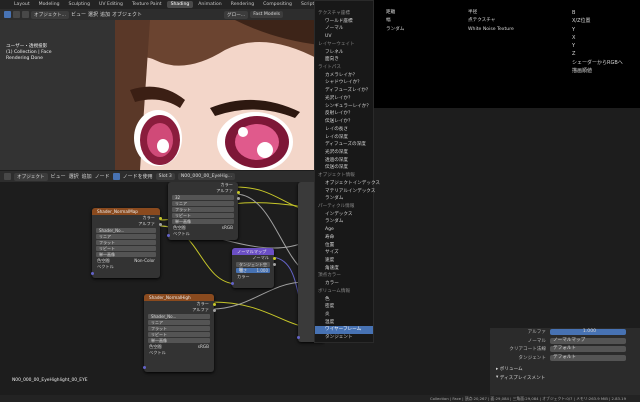 This screenshot has height=402, width=640. Describe the element at coordinates (116, 176) in the screenshot. I see `use-nodes-checkbox` at that location.